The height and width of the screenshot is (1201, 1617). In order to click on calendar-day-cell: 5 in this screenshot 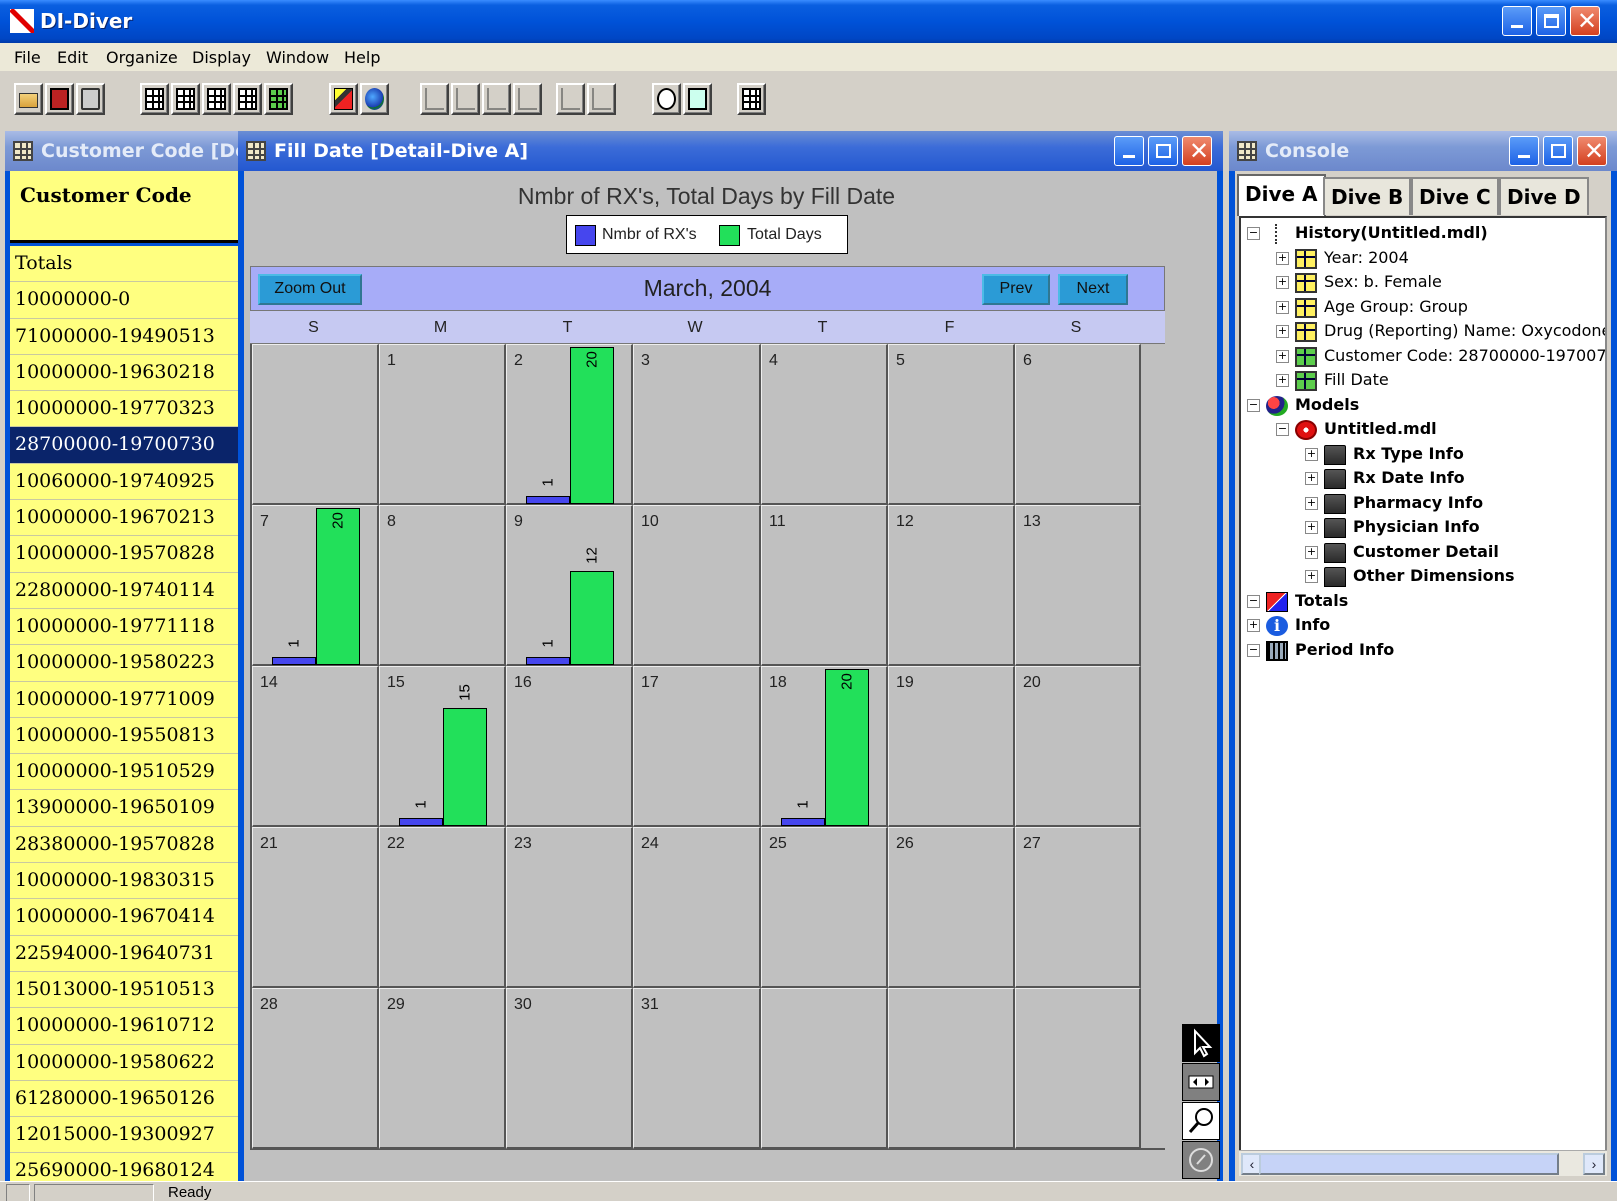, I will do `click(951, 424)`.